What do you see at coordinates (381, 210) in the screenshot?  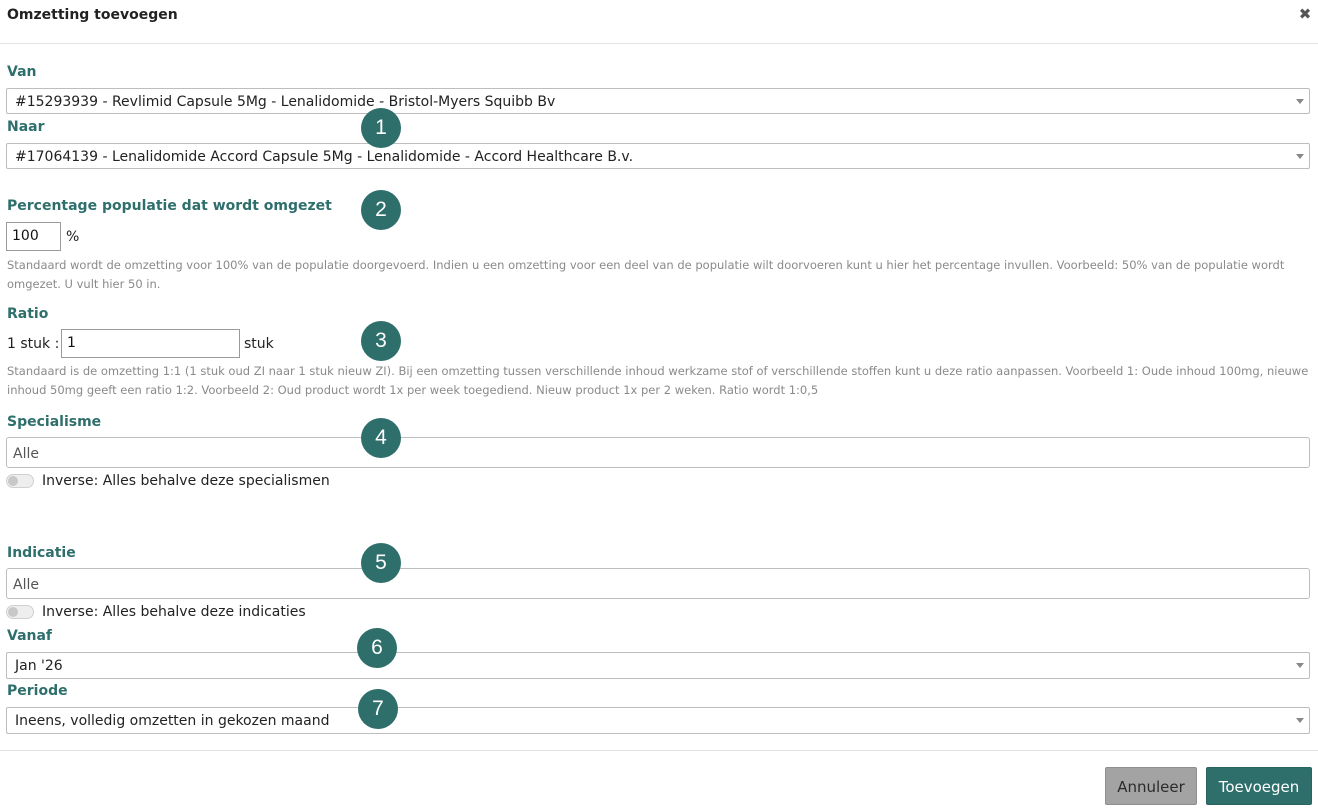 I see `step-badge-2: 2` at bounding box center [381, 210].